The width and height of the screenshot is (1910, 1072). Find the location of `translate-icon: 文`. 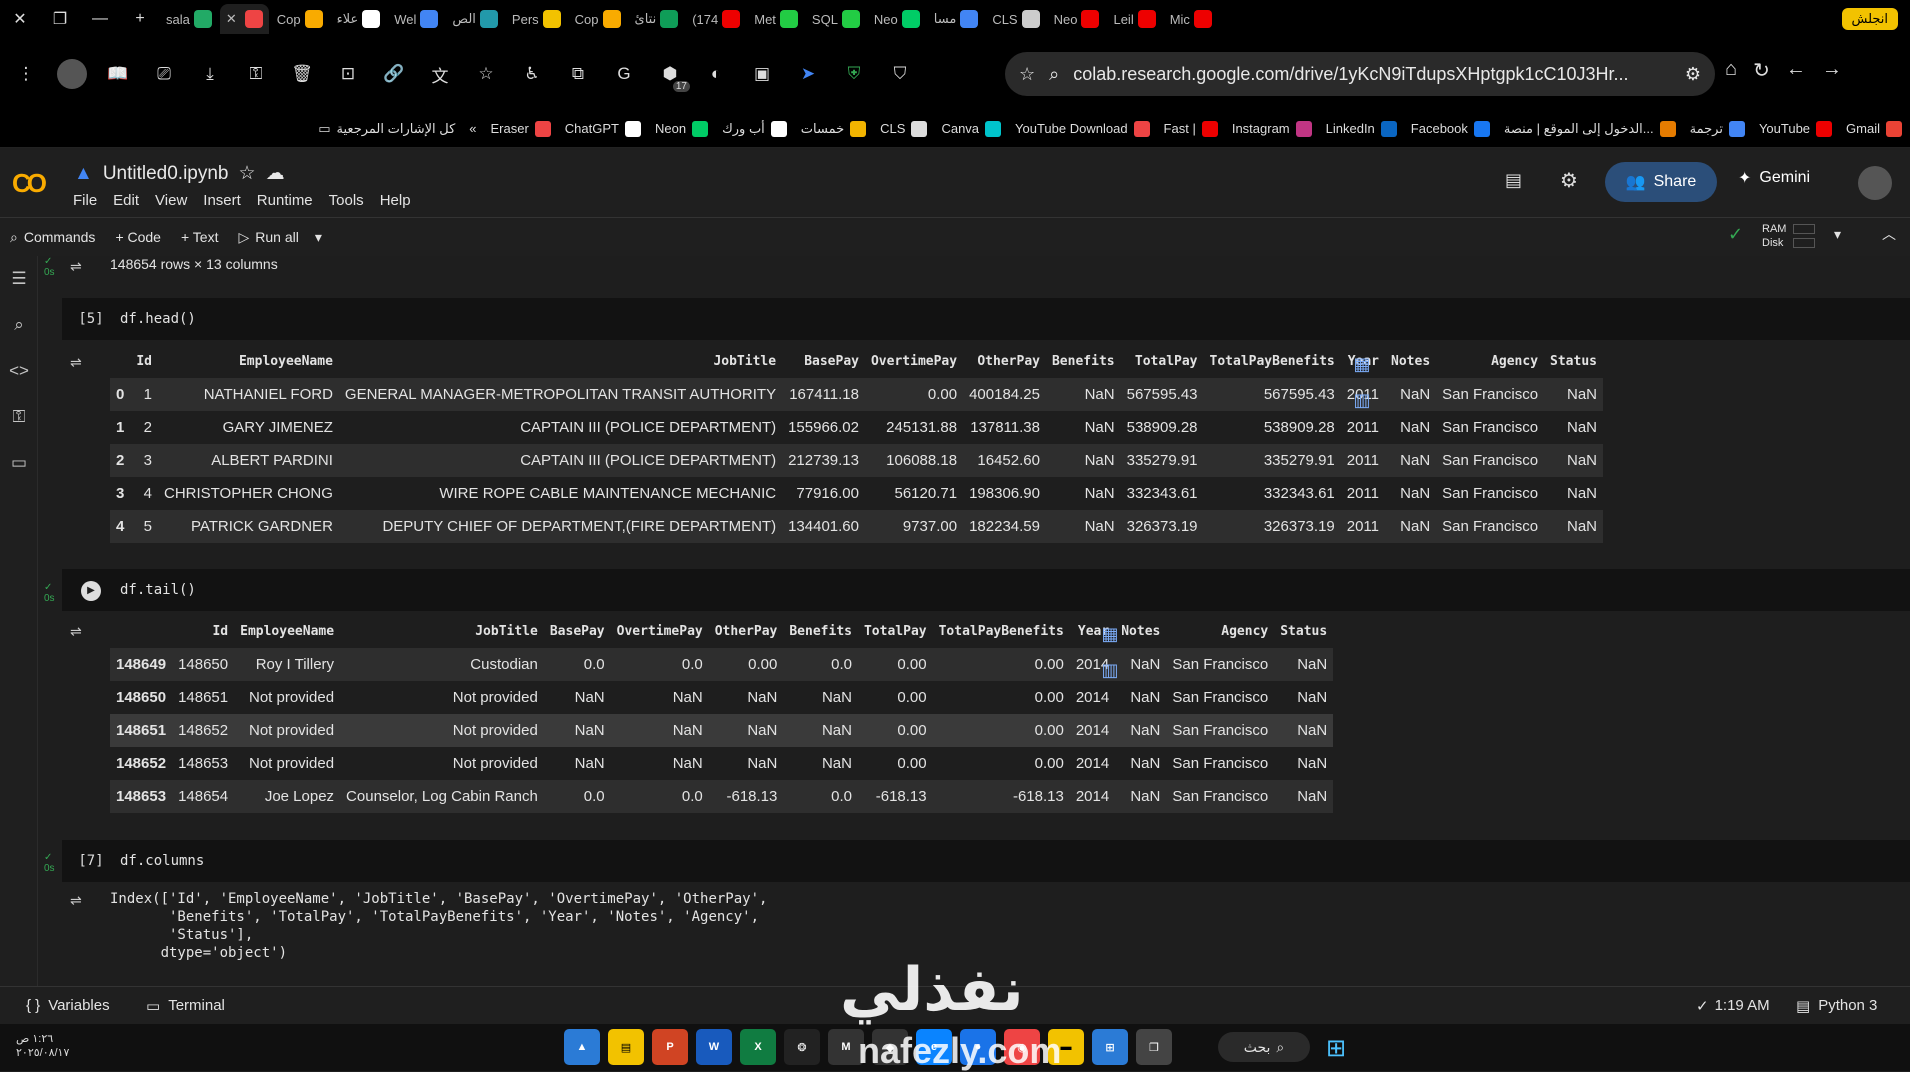

translate-icon: 文 is located at coordinates (440, 74).